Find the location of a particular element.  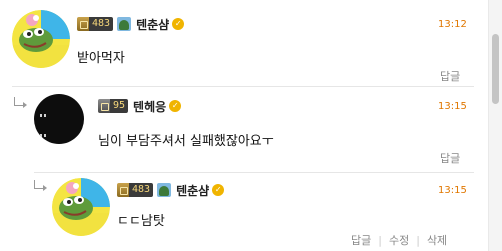

scrollbar is located at coordinates (495, 125).